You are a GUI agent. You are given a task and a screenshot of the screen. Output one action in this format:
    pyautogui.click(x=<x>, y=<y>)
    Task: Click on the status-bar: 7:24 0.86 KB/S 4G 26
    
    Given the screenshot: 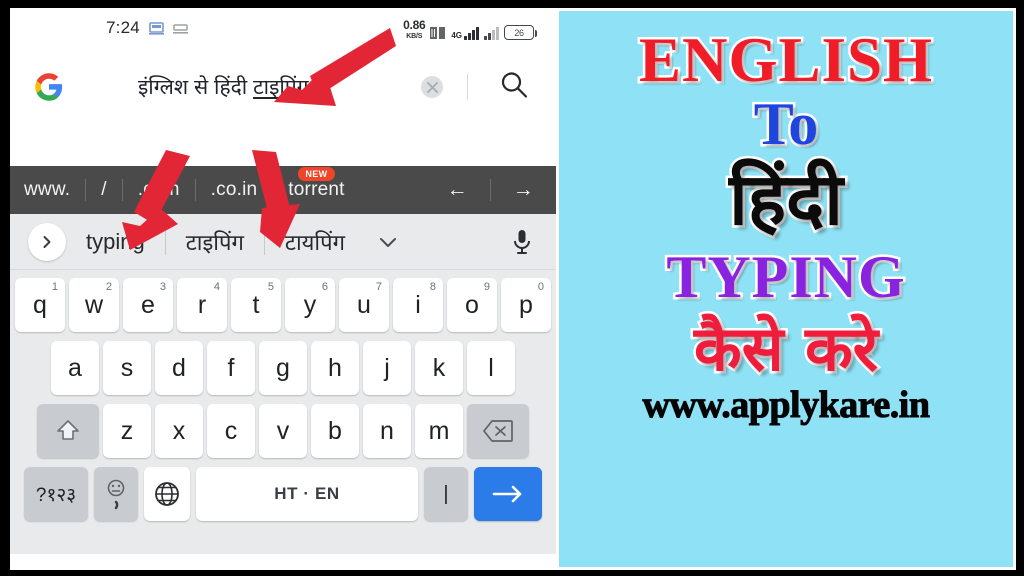 What is the action you would take?
    pyautogui.click(x=283, y=30)
    